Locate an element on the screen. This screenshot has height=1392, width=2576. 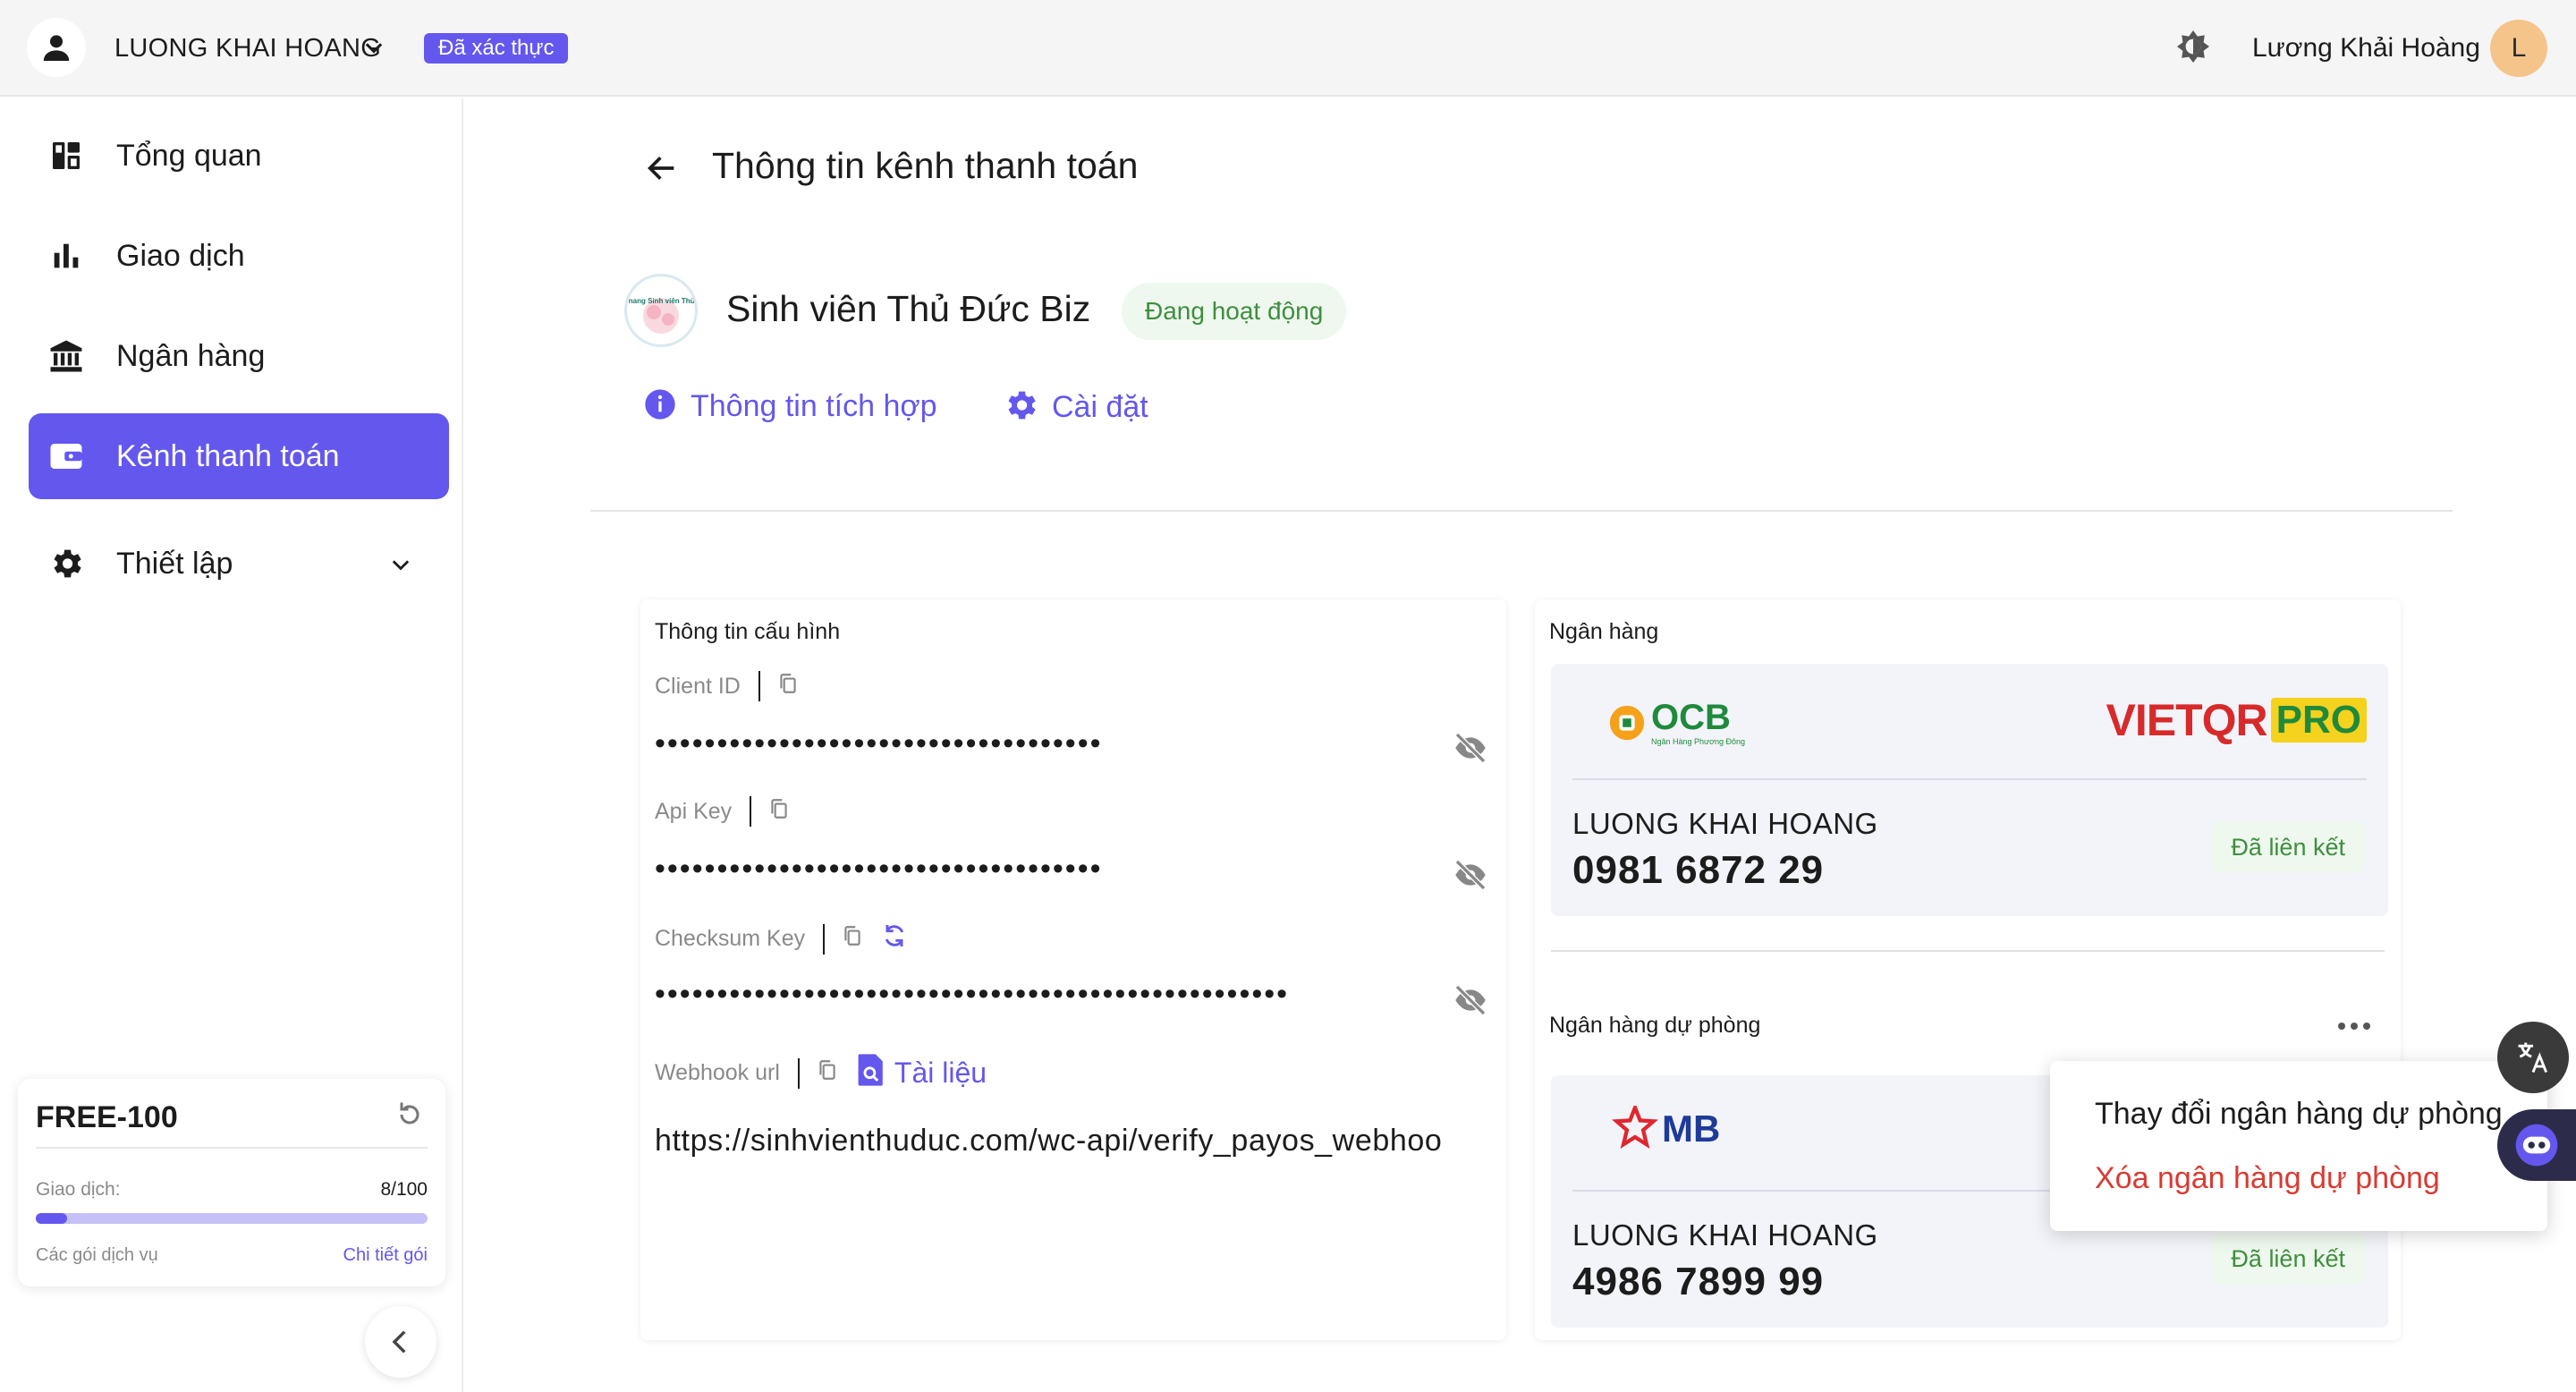
transactions-label: Giao dịch: is located at coordinates (78, 1189).